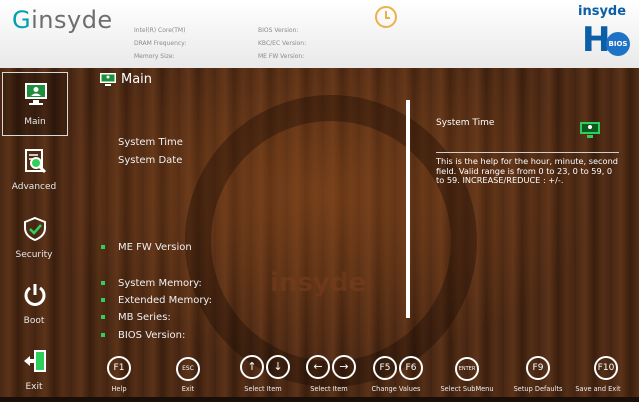  What do you see at coordinates (22, 20) in the screenshot?
I see `logo-mark: G` at bounding box center [22, 20].